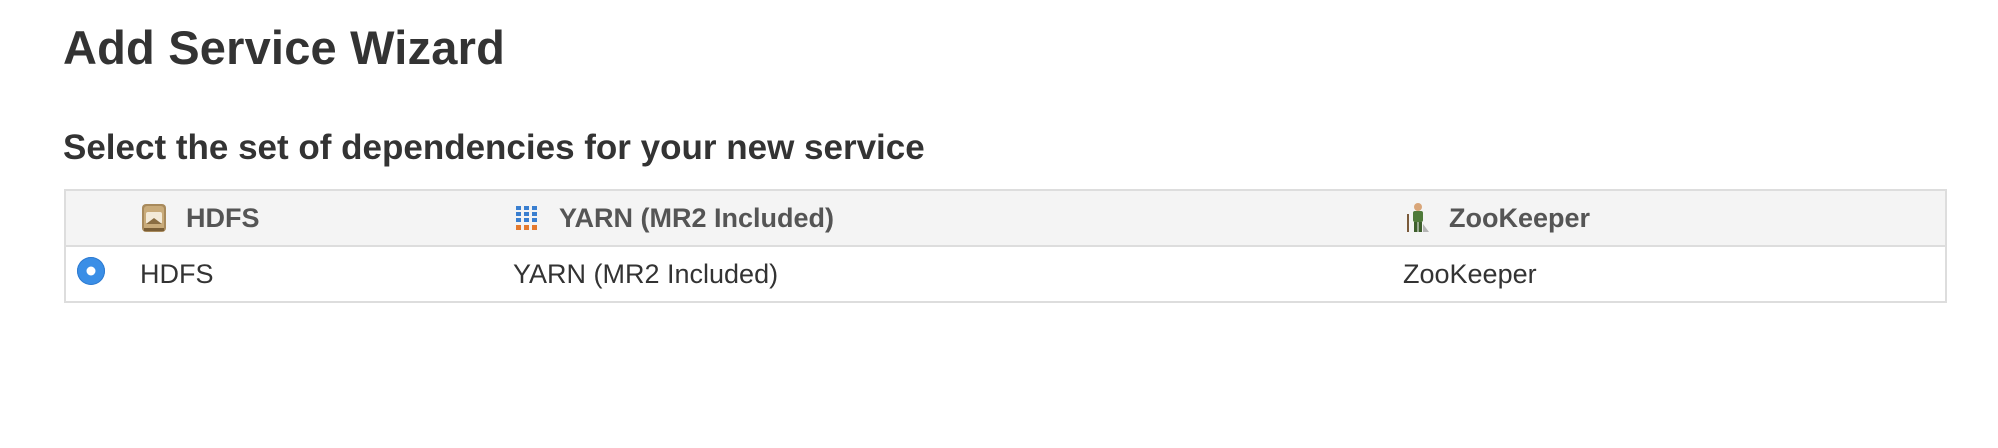 The width and height of the screenshot is (1998, 448). Describe the element at coordinates (1417, 218) in the screenshot. I see `zookeeper-icon` at that location.